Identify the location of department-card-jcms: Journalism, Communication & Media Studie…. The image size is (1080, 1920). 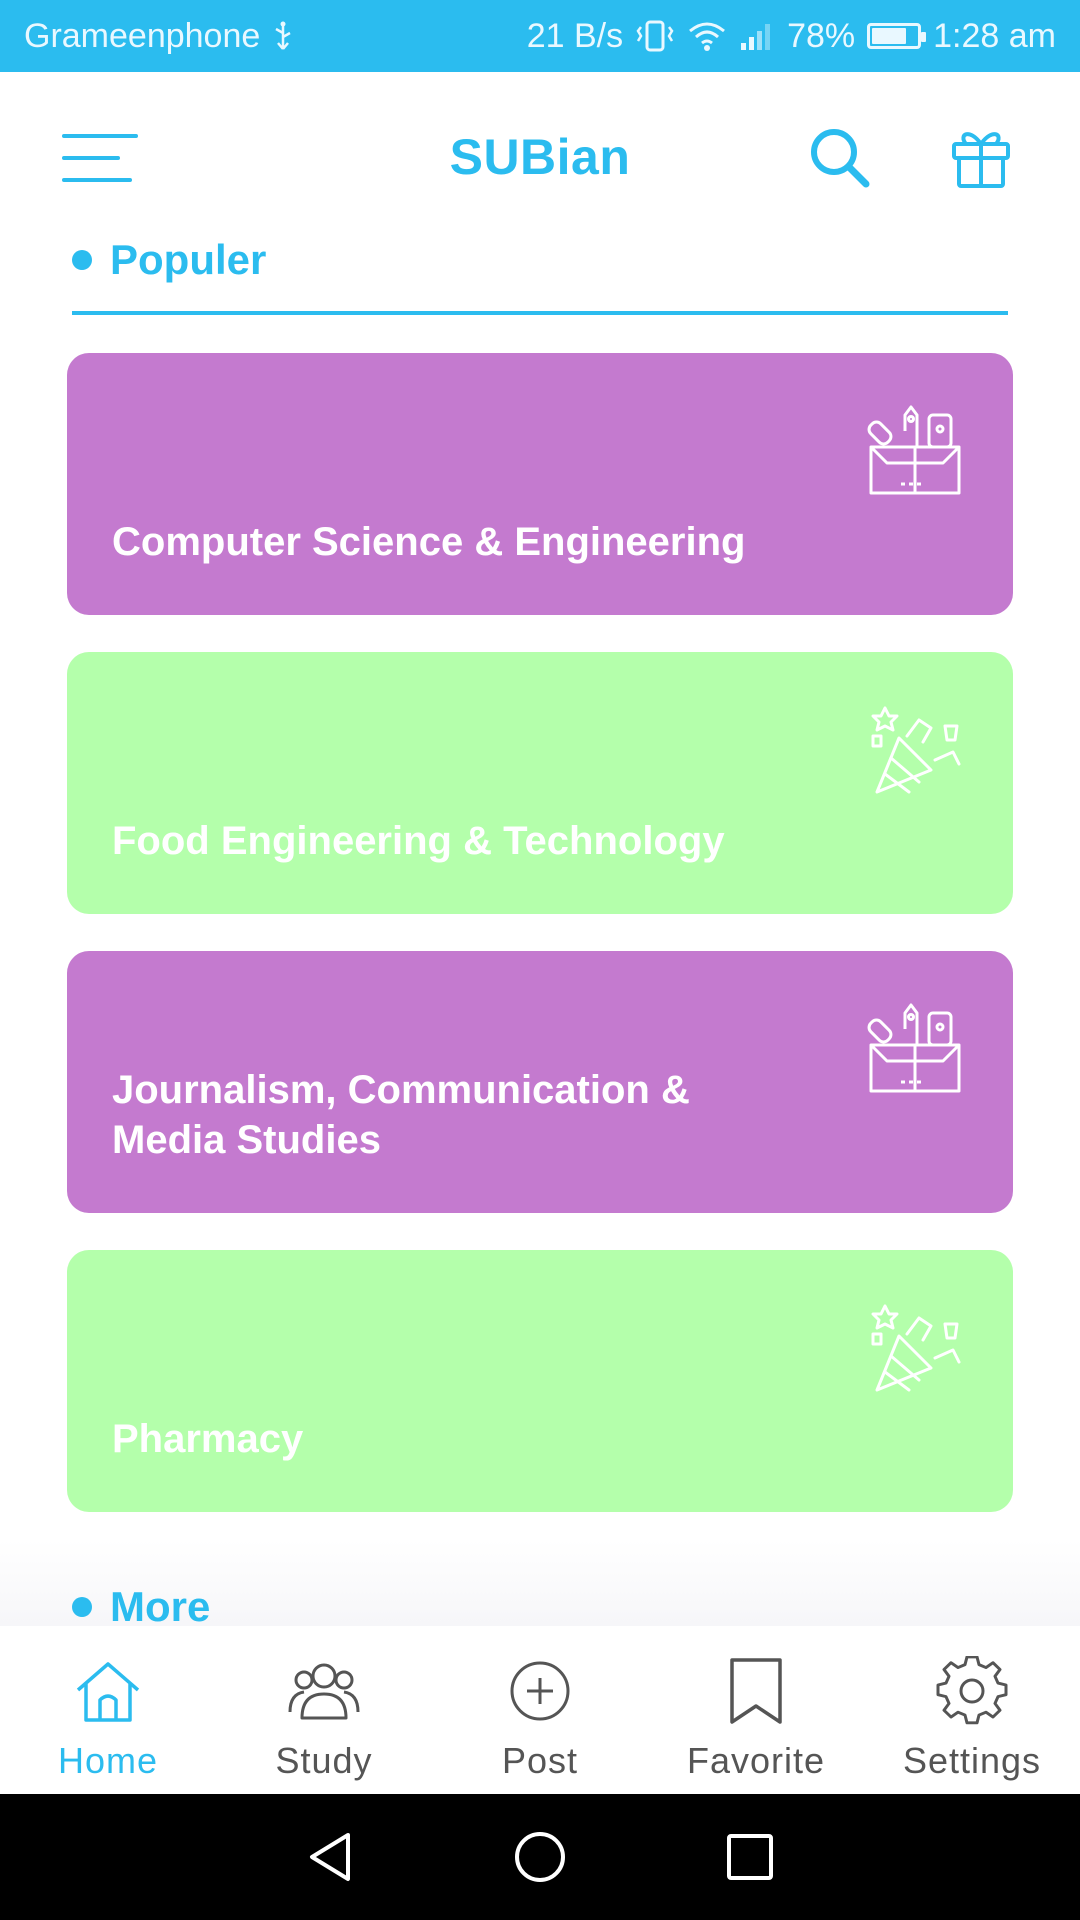
(540, 1082).